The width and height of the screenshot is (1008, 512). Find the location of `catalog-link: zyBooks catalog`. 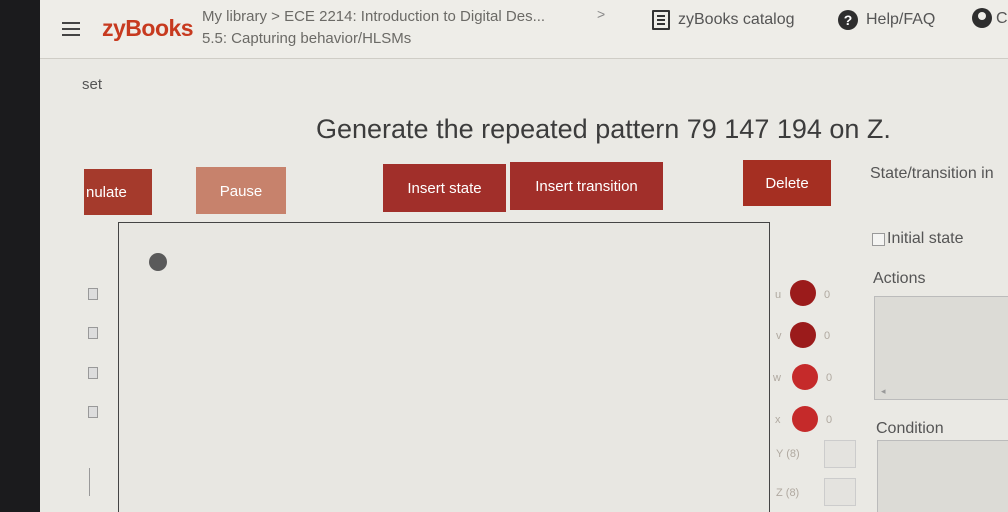

catalog-link: zyBooks catalog is located at coordinates (723, 20).